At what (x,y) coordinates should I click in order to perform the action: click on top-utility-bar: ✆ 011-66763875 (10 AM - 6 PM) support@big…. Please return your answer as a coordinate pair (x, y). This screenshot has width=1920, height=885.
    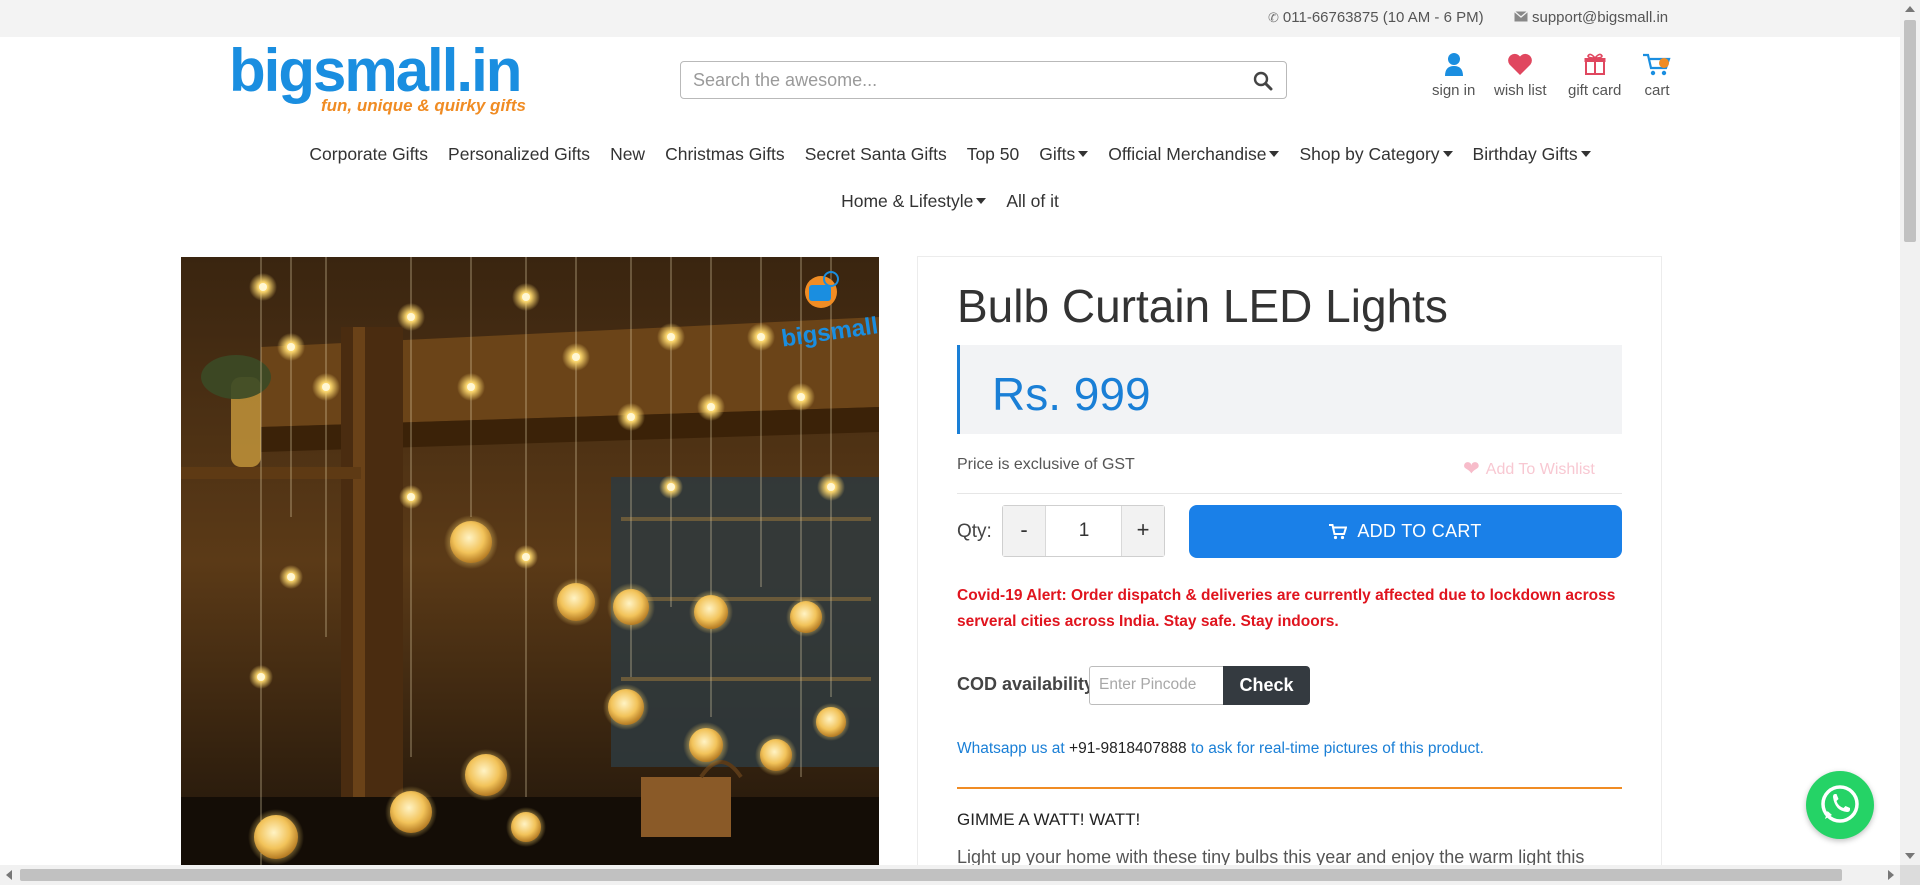
    Looking at the image, I should click on (950, 18).